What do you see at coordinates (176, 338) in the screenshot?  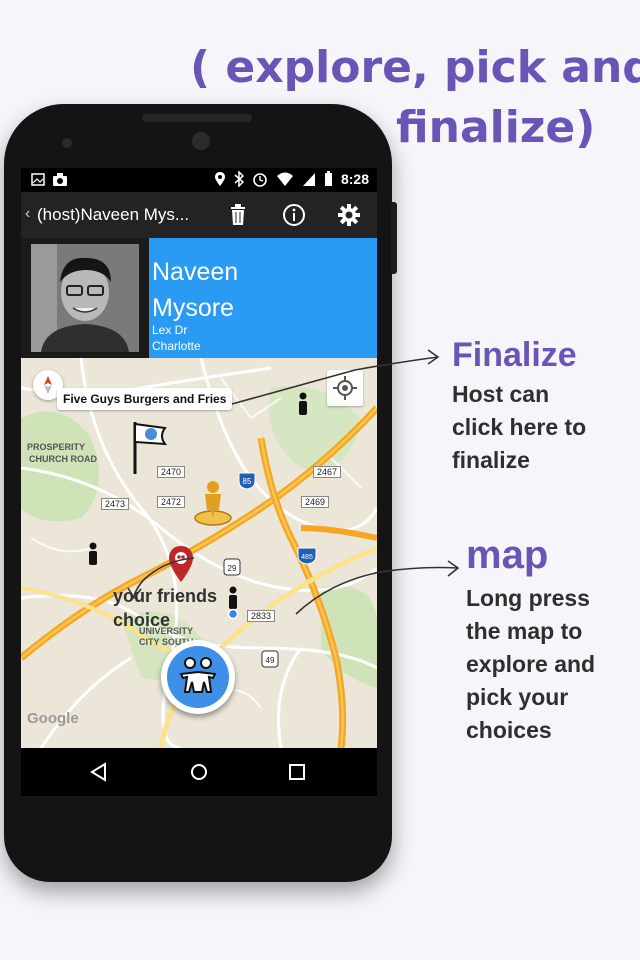 I see `profile-address: Lex Dr Charlotte` at bounding box center [176, 338].